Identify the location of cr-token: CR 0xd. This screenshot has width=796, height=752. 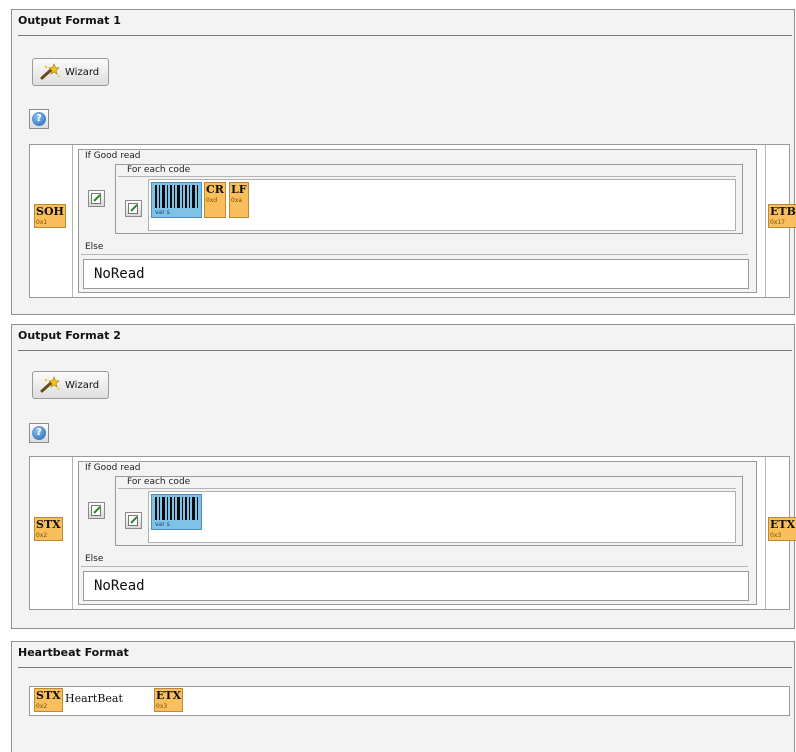
(215, 200).